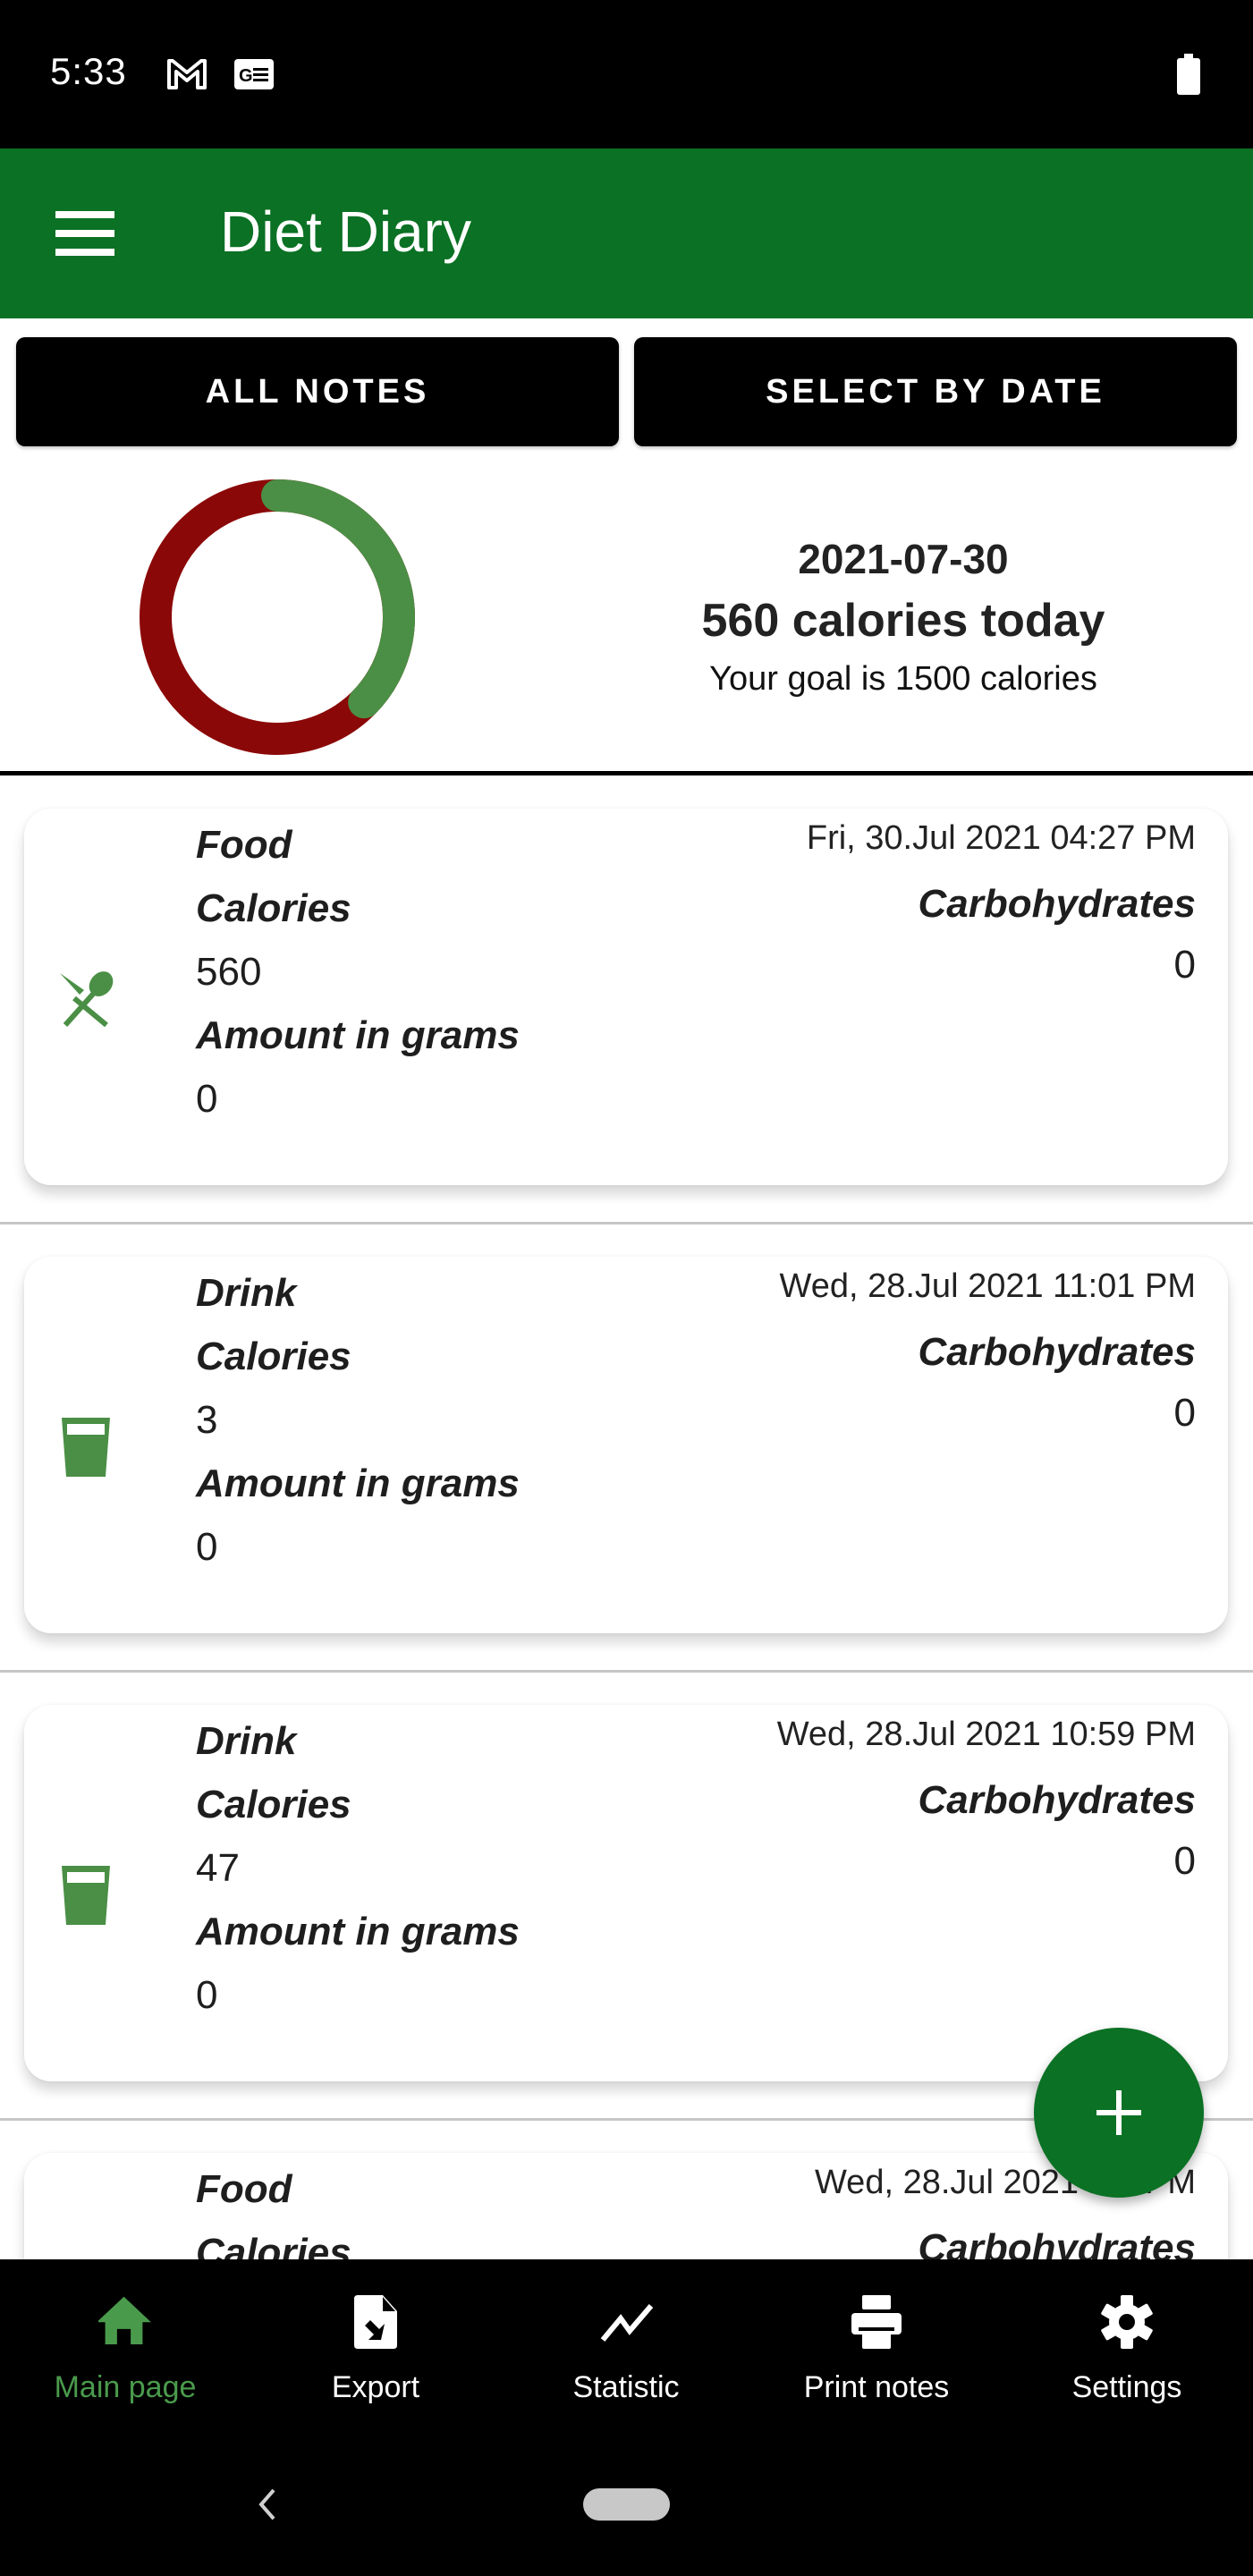 This screenshot has height=2576, width=1253. I want to click on nav-export: Export, so click(375, 2346).